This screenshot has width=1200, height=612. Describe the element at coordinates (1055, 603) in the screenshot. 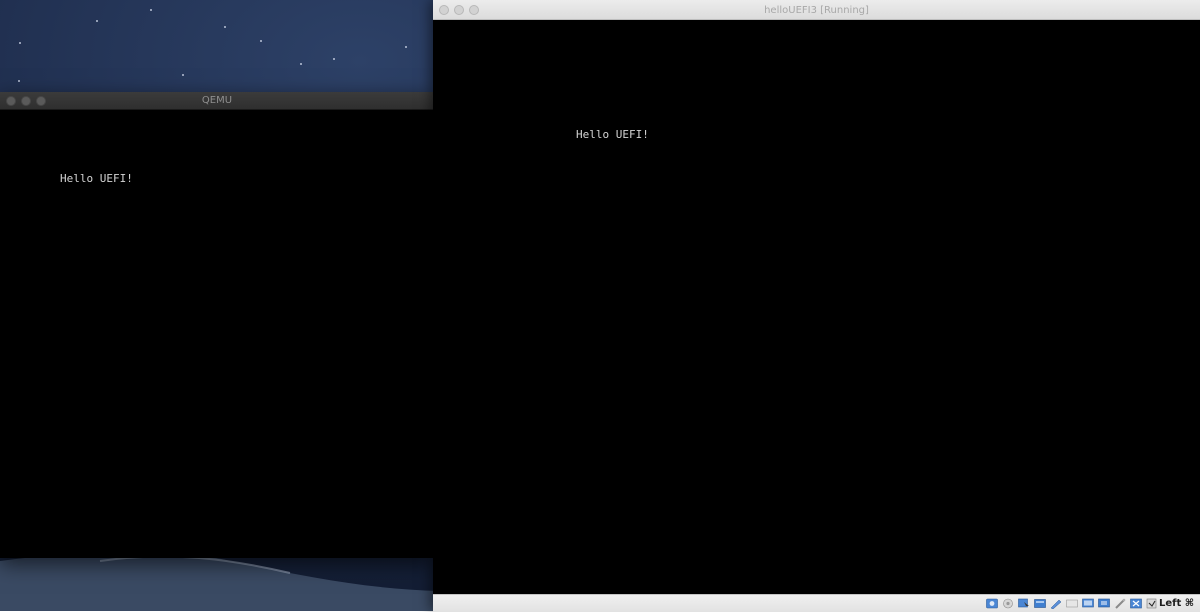

I see `shared-folders-icon` at that location.